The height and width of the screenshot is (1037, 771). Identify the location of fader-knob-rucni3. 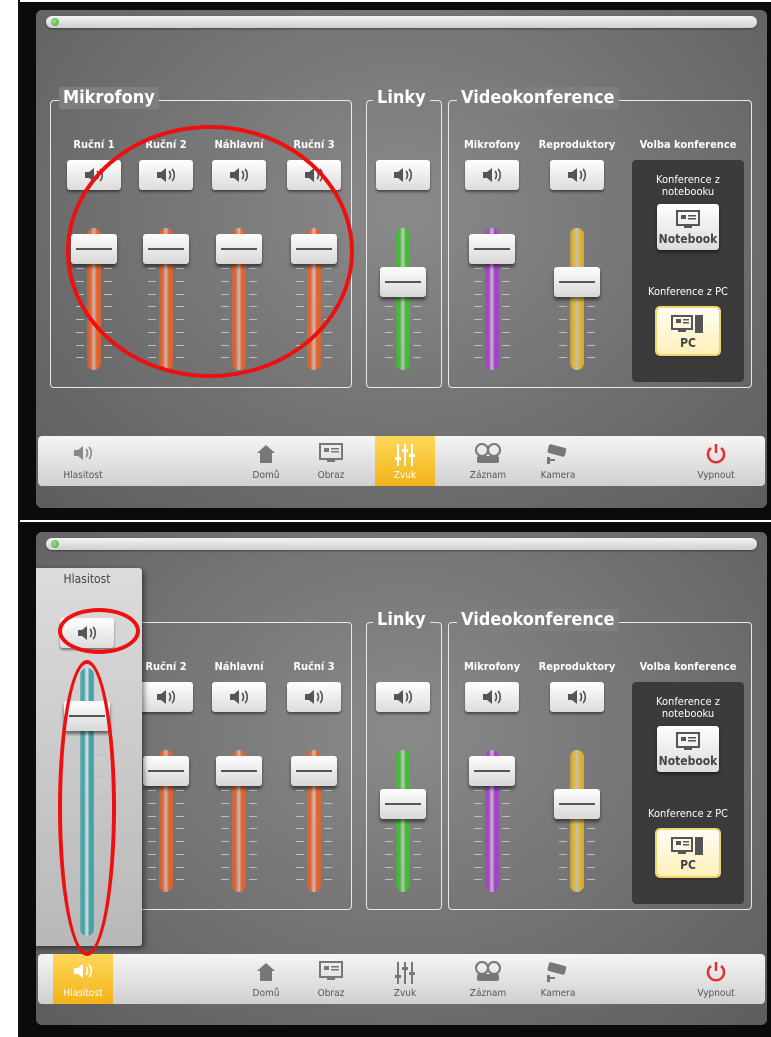
(314, 771).